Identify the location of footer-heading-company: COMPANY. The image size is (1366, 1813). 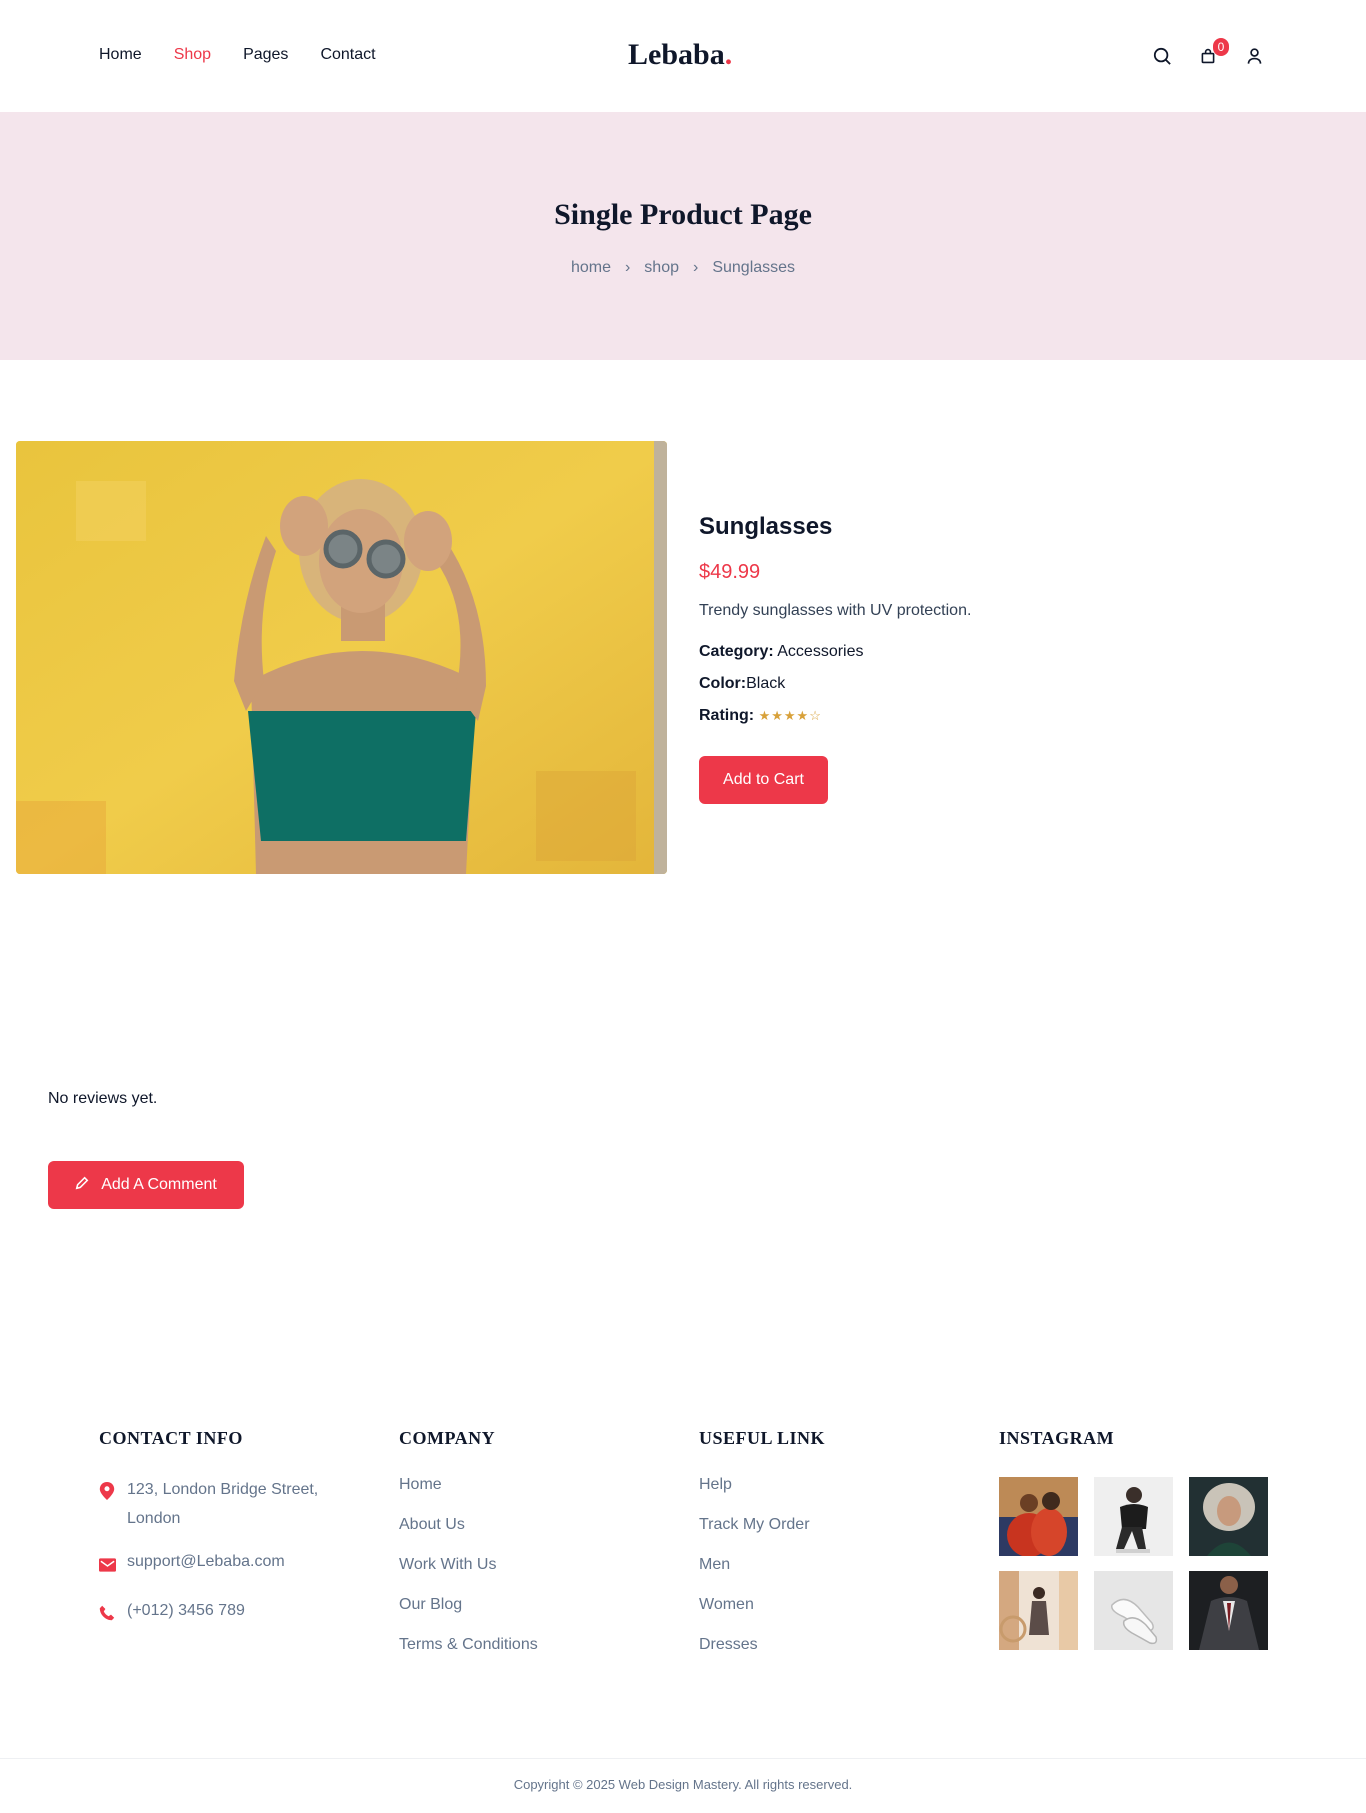
(447, 1438).